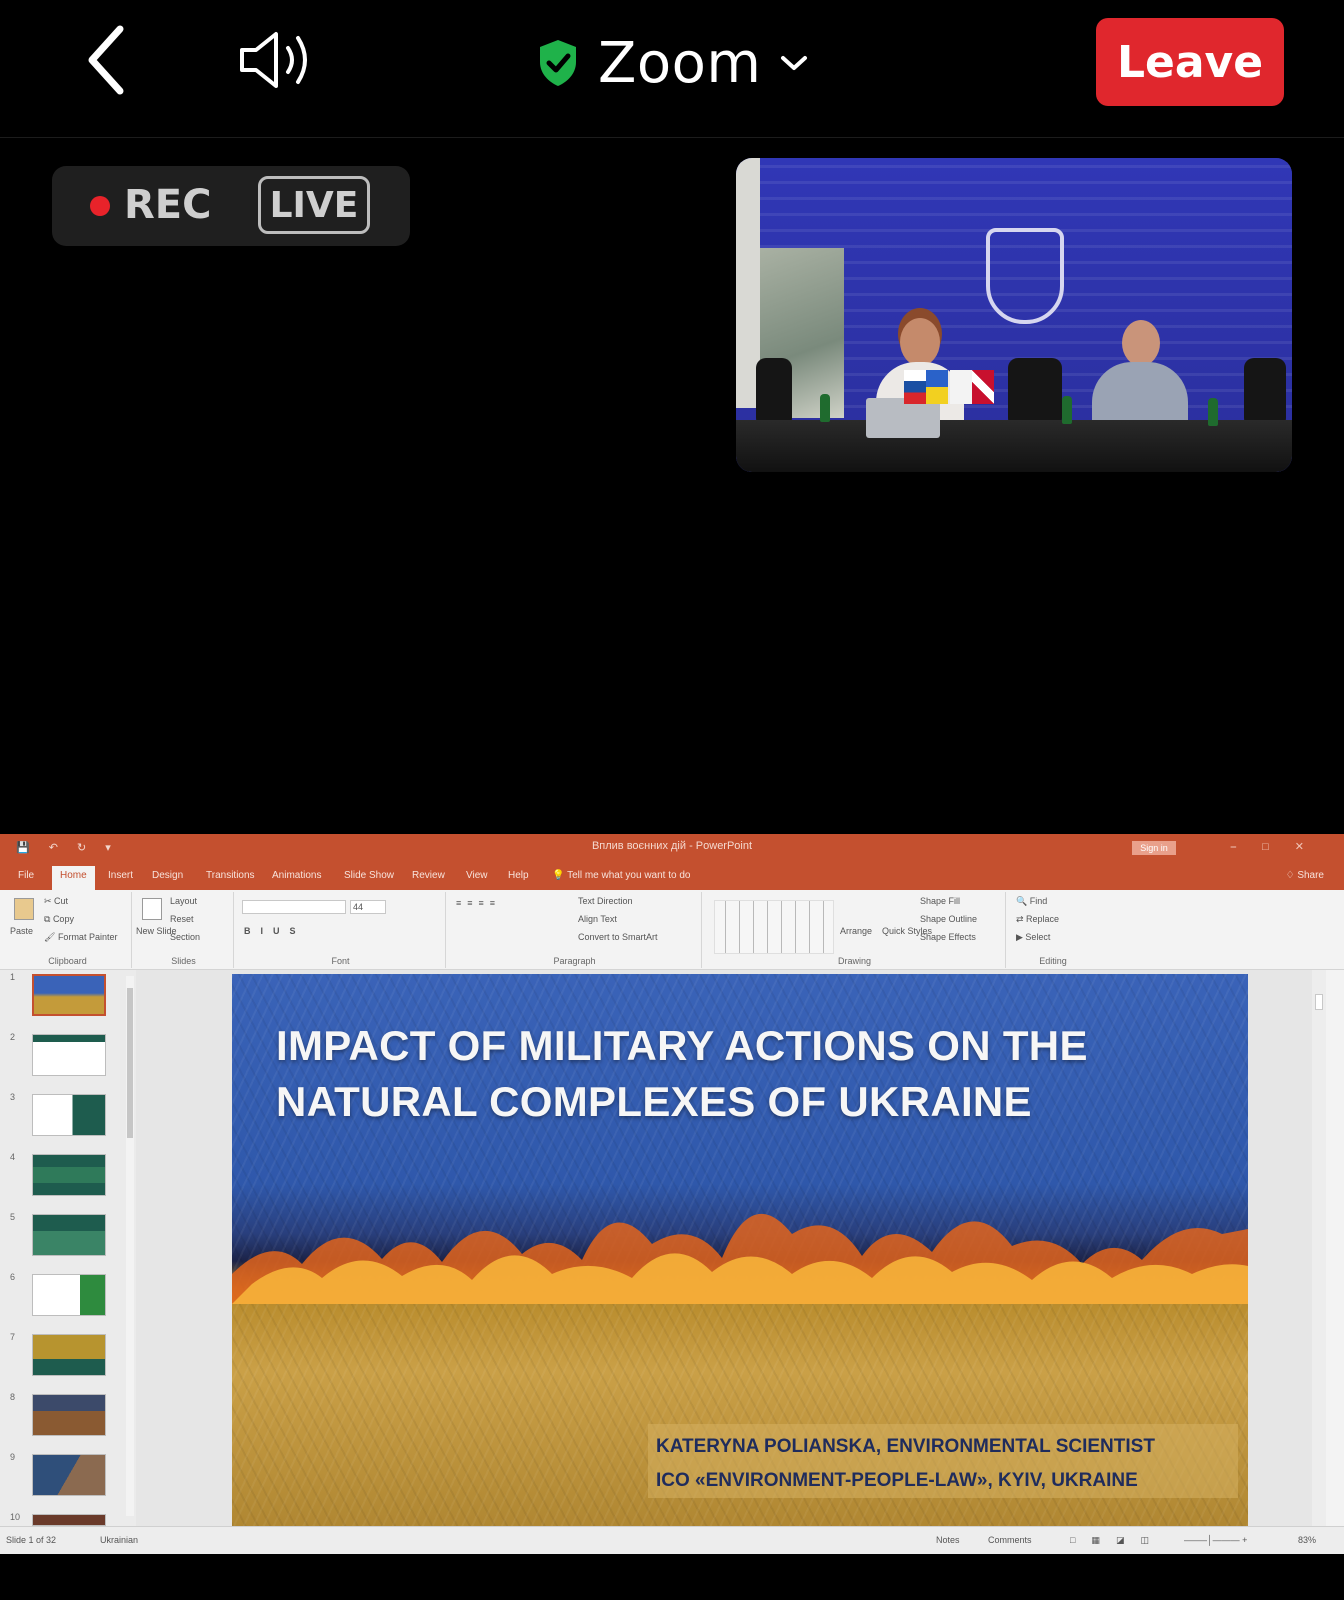 The image size is (1344, 1600). I want to click on tab-animations: Animations, so click(296, 875).